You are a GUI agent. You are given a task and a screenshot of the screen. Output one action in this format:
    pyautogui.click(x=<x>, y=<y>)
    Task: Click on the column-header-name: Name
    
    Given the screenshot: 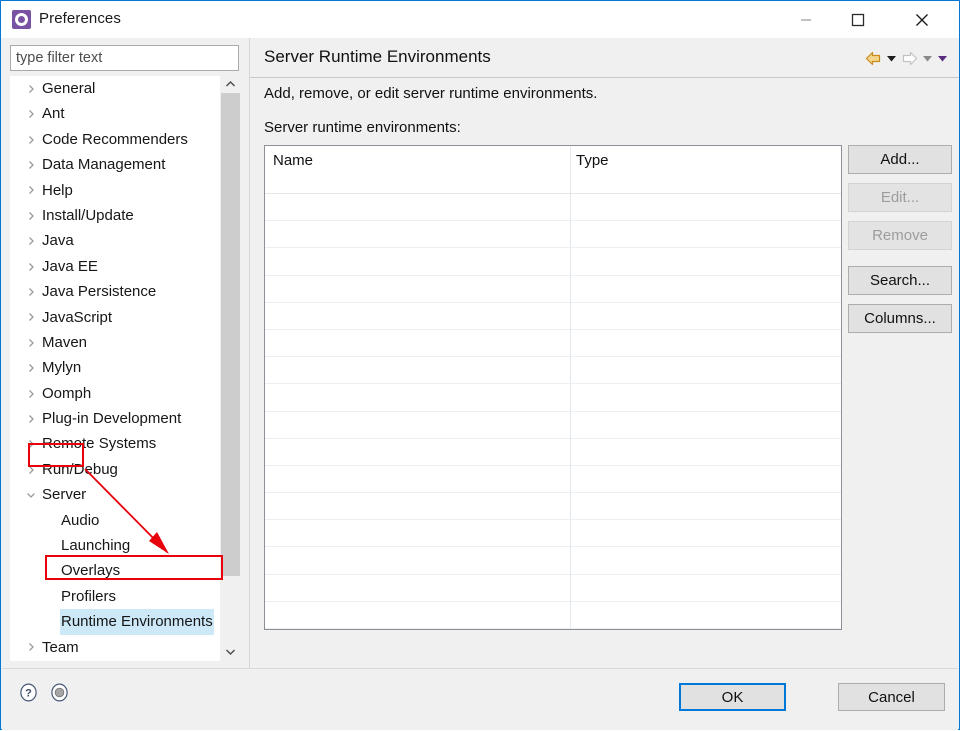 What is the action you would take?
    pyautogui.click(x=293, y=160)
    